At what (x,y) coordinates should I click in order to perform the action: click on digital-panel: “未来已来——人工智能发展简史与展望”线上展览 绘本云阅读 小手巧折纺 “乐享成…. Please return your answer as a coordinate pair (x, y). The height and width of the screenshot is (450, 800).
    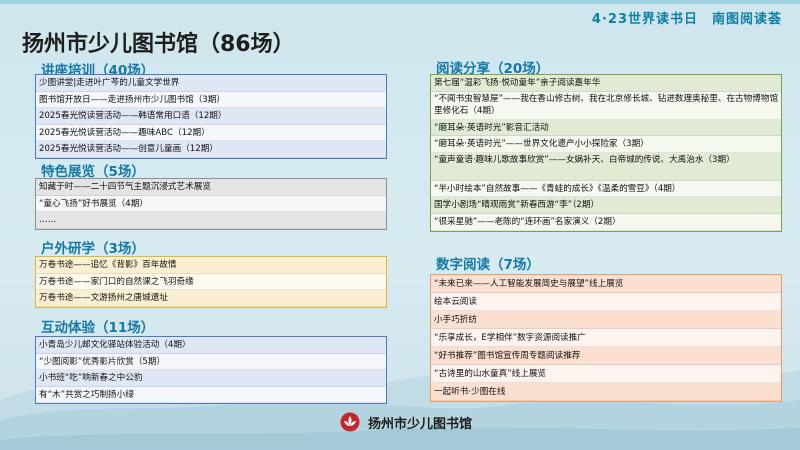
    Looking at the image, I should click on (606, 338).